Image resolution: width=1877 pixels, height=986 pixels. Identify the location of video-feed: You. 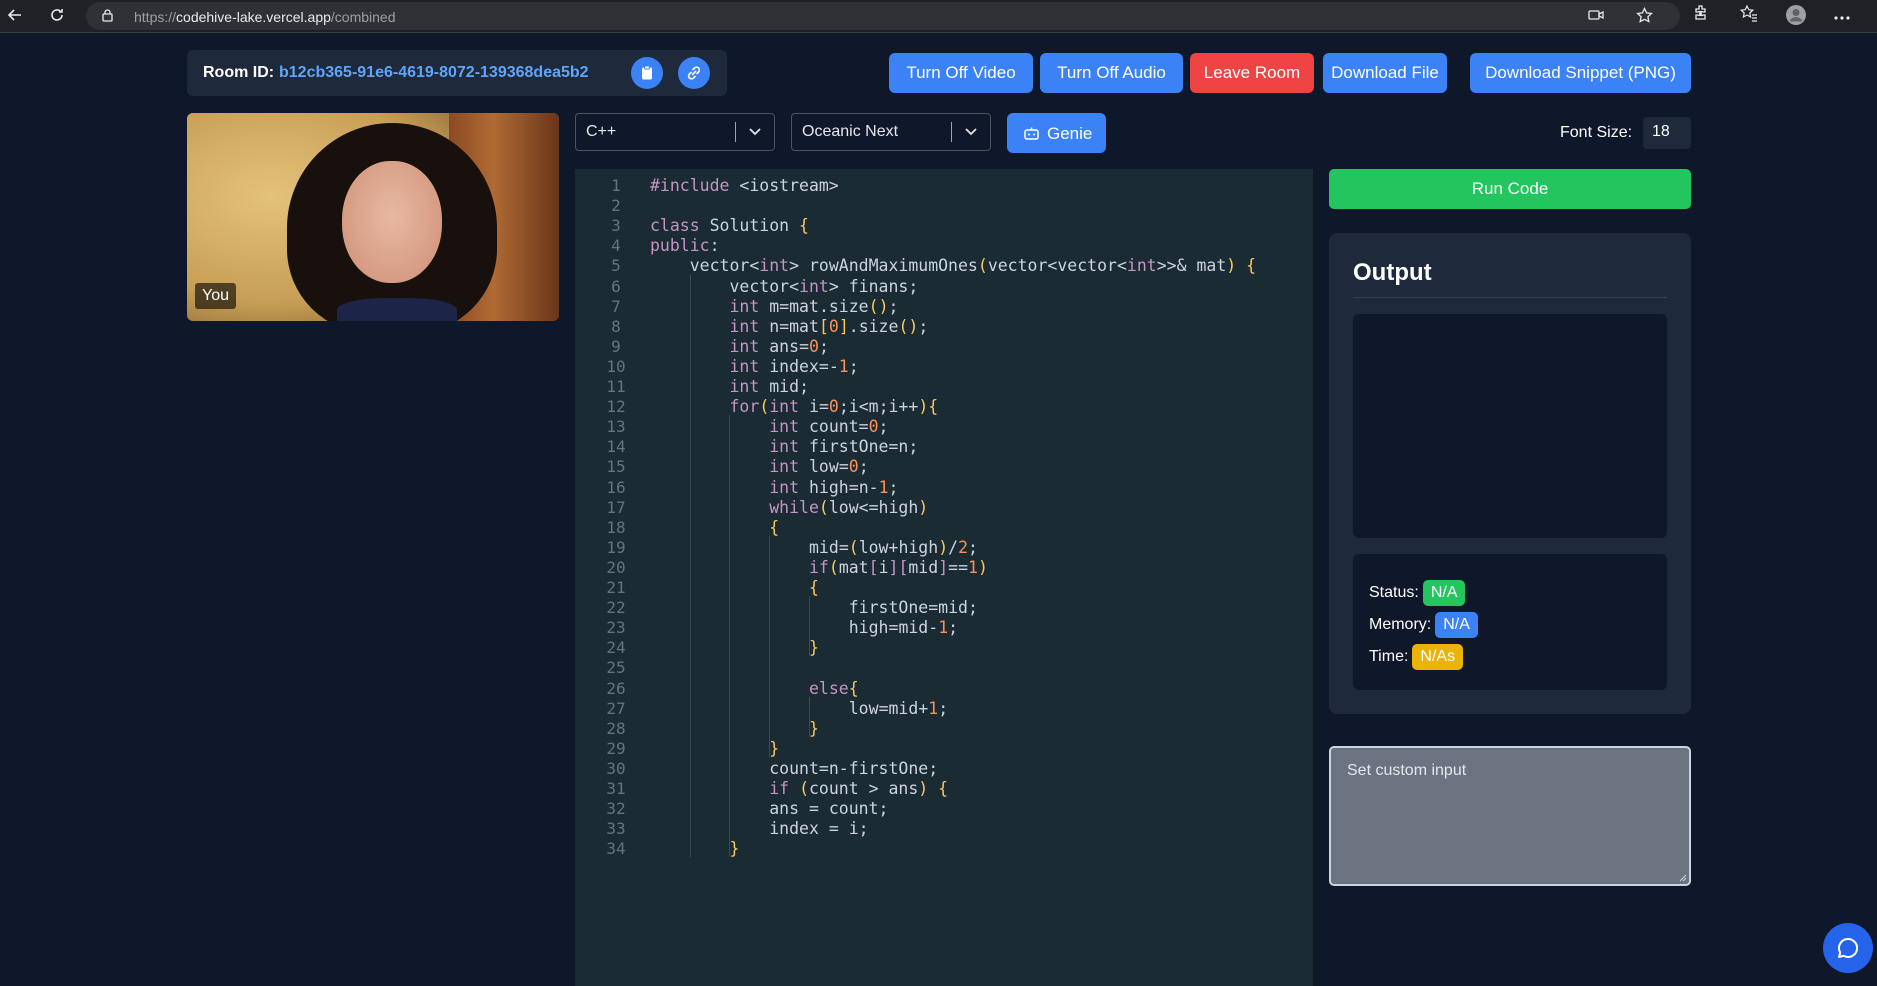
(373, 217).